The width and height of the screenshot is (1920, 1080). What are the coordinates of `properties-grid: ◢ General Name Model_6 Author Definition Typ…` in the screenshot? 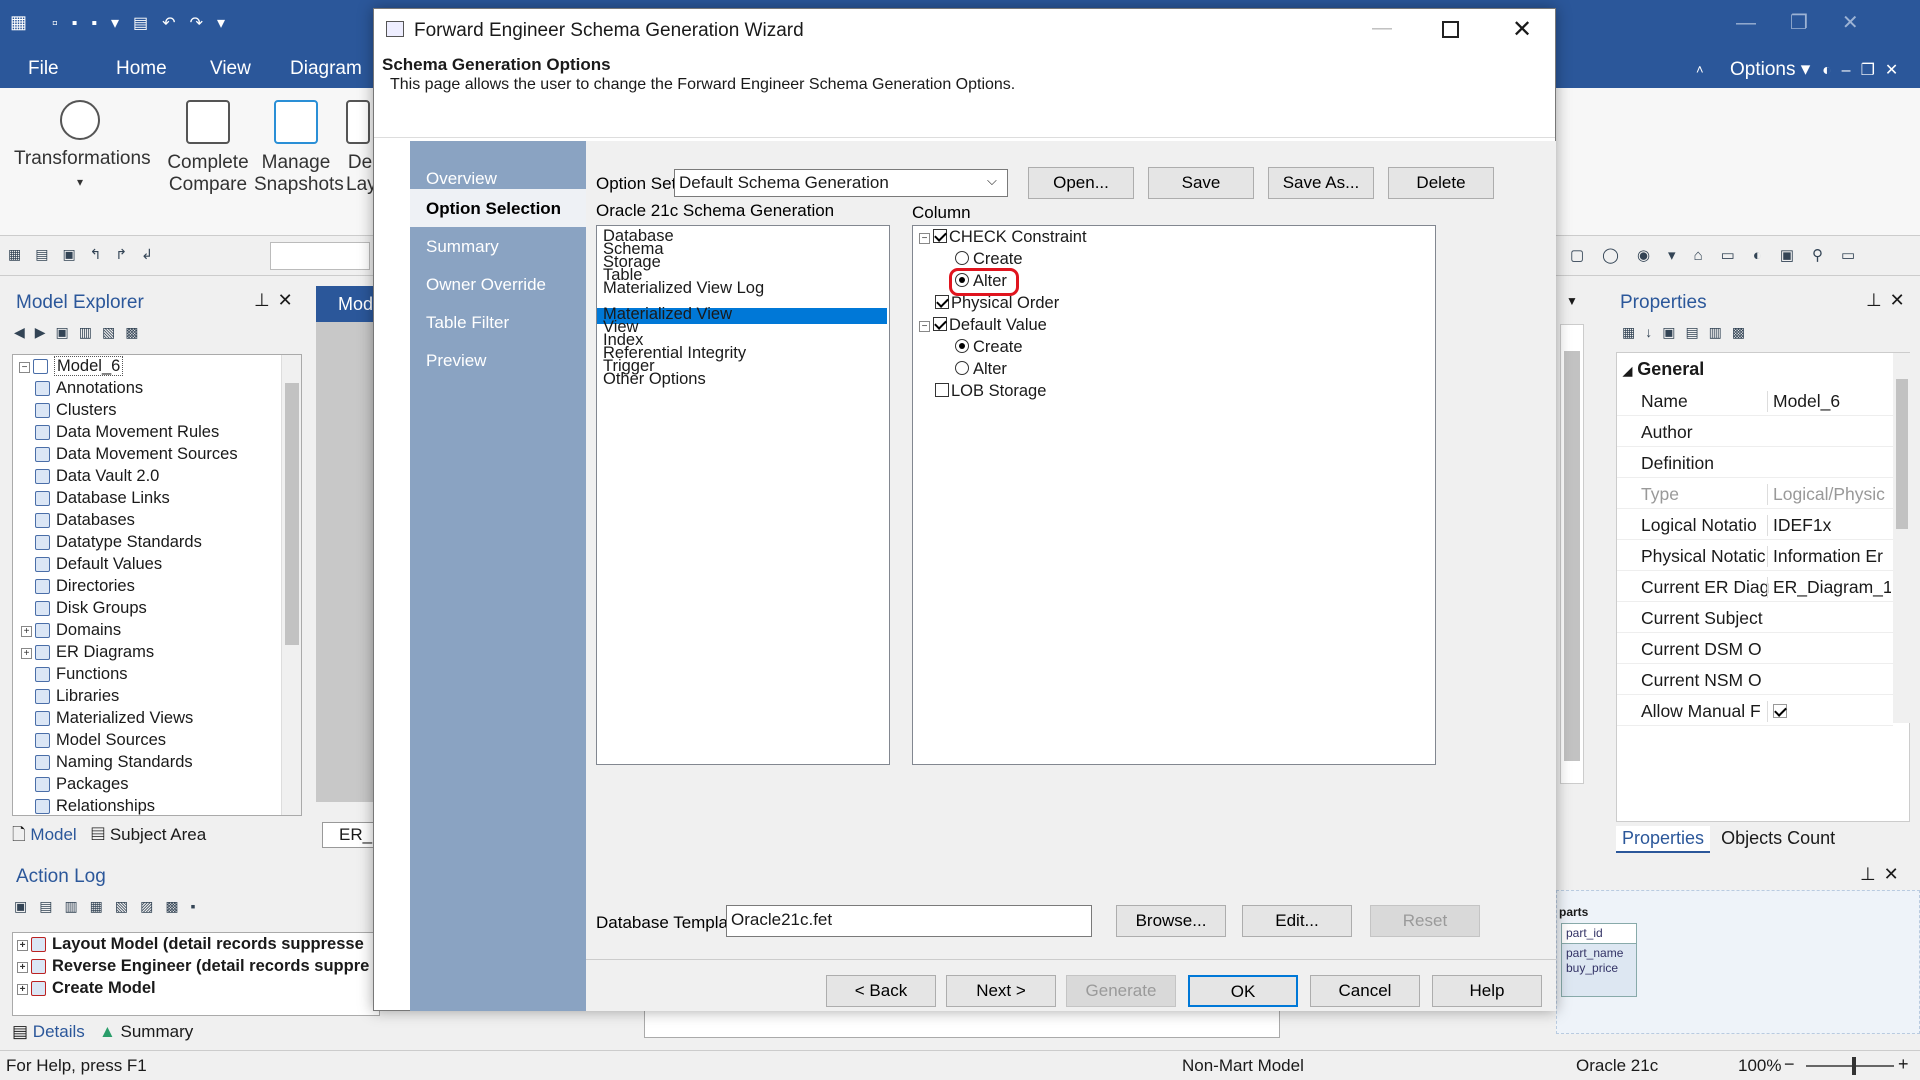 It's located at (1763, 587).